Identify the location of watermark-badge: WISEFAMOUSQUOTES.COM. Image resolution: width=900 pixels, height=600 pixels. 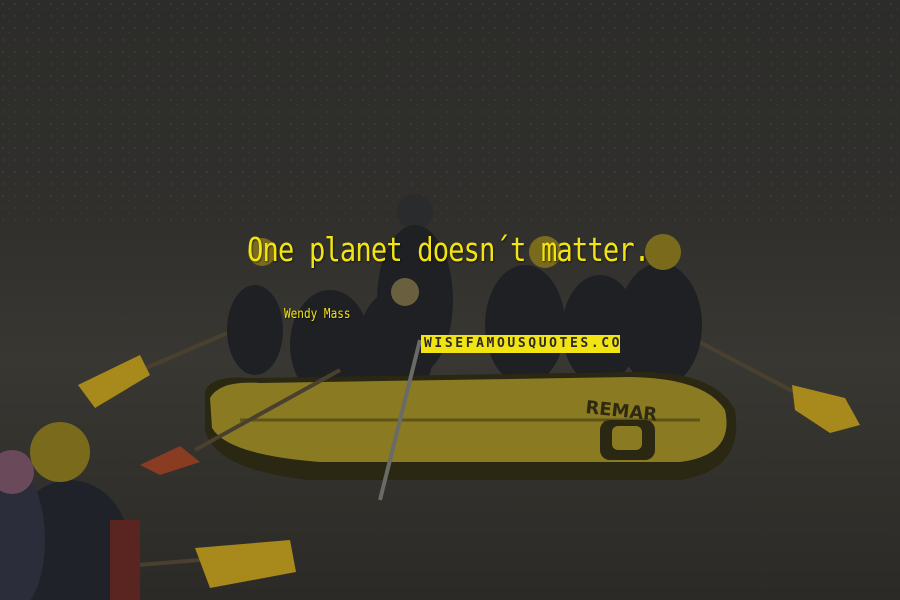
(520, 344).